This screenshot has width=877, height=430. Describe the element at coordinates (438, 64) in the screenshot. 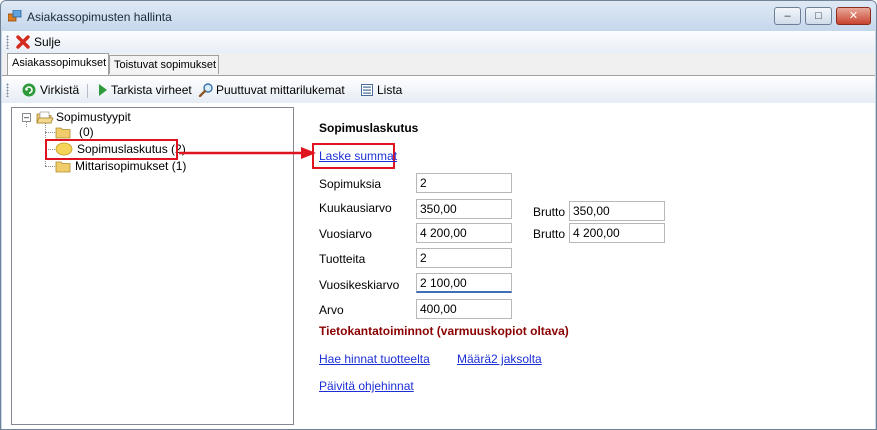

I see `tab-strip: Asiakassopimukset Toistuvat sopimukset` at that location.